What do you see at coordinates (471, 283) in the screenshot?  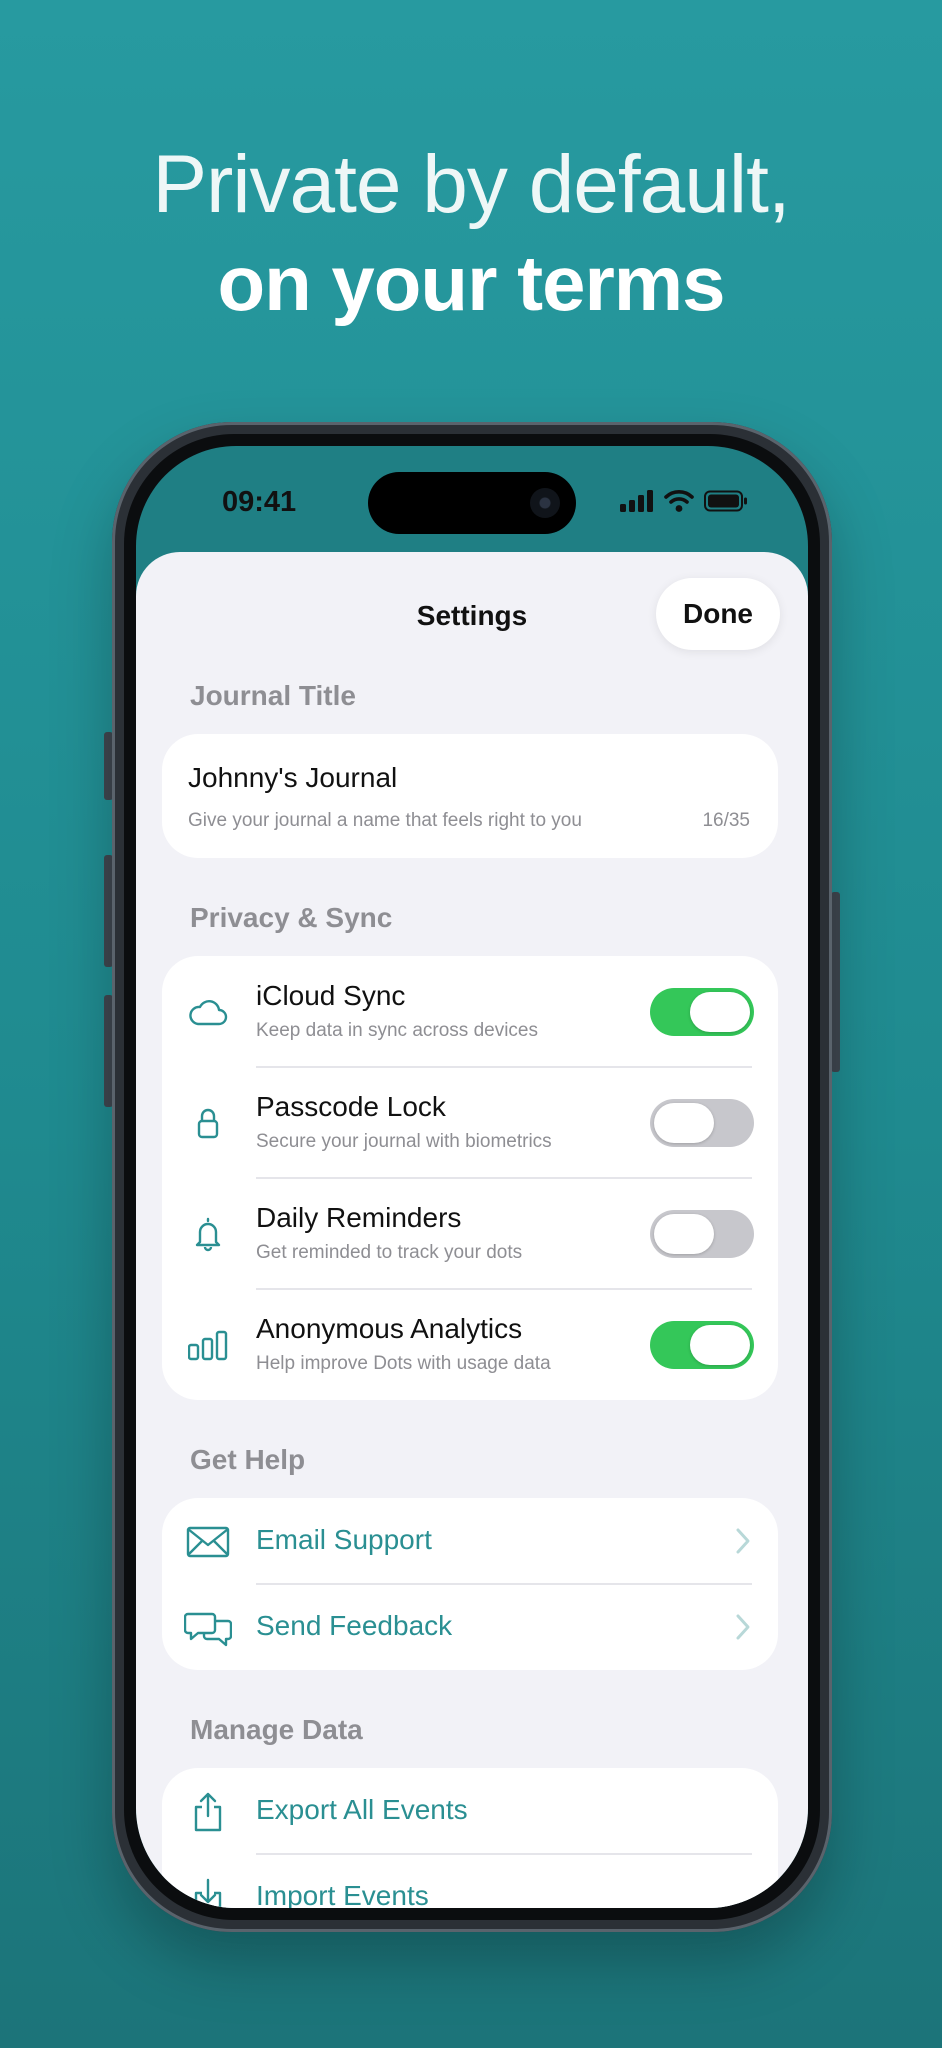 I see `headline-line-2: on your terms` at bounding box center [471, 283].